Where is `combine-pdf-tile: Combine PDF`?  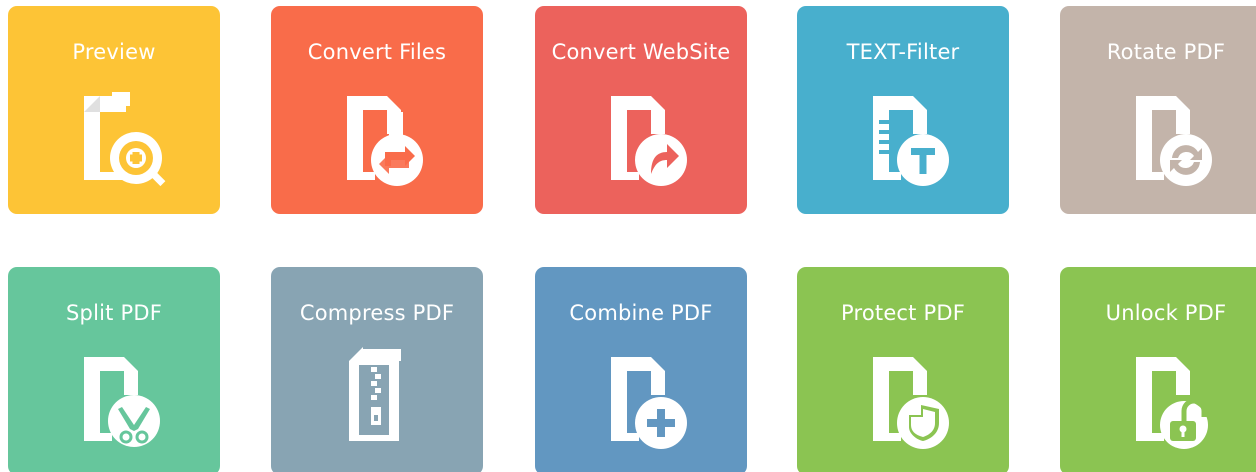
combine-pdf-tile: Combine PDF is located at coordinates (641, 369).